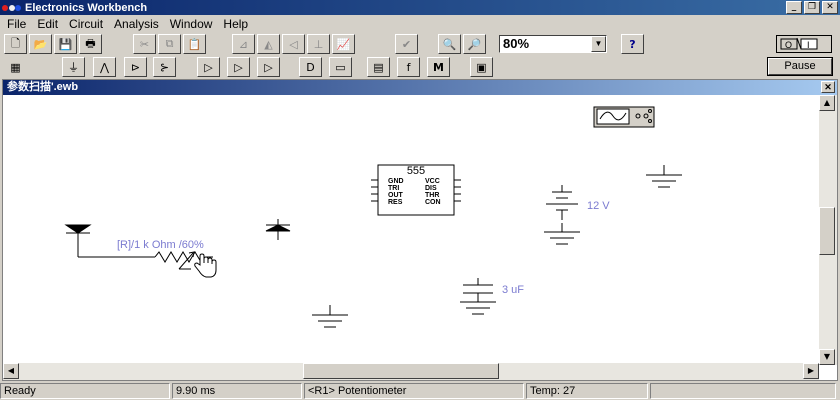 This screenshot has height=400, width=840. I want to click on status-sim-time: 9.90 ms, so click(237, 391).